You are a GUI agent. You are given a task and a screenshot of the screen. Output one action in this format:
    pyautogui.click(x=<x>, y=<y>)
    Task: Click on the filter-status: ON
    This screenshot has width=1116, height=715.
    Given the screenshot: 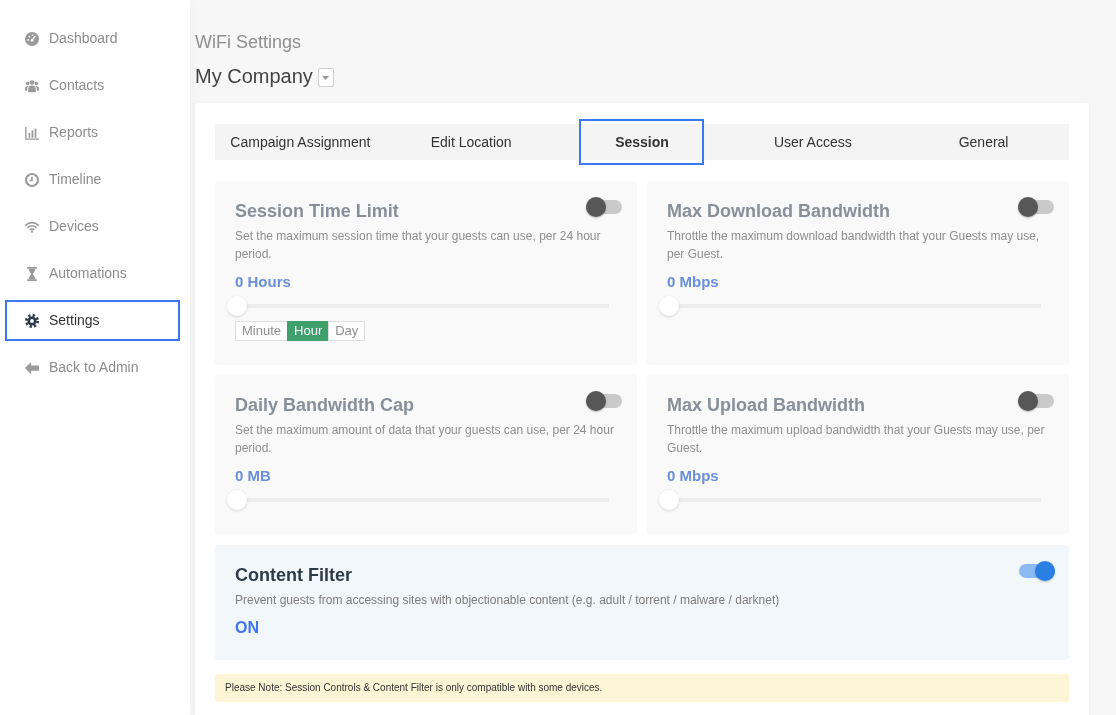 What is the action you would take?
    pyautogui.click(x=247, y=628)
    